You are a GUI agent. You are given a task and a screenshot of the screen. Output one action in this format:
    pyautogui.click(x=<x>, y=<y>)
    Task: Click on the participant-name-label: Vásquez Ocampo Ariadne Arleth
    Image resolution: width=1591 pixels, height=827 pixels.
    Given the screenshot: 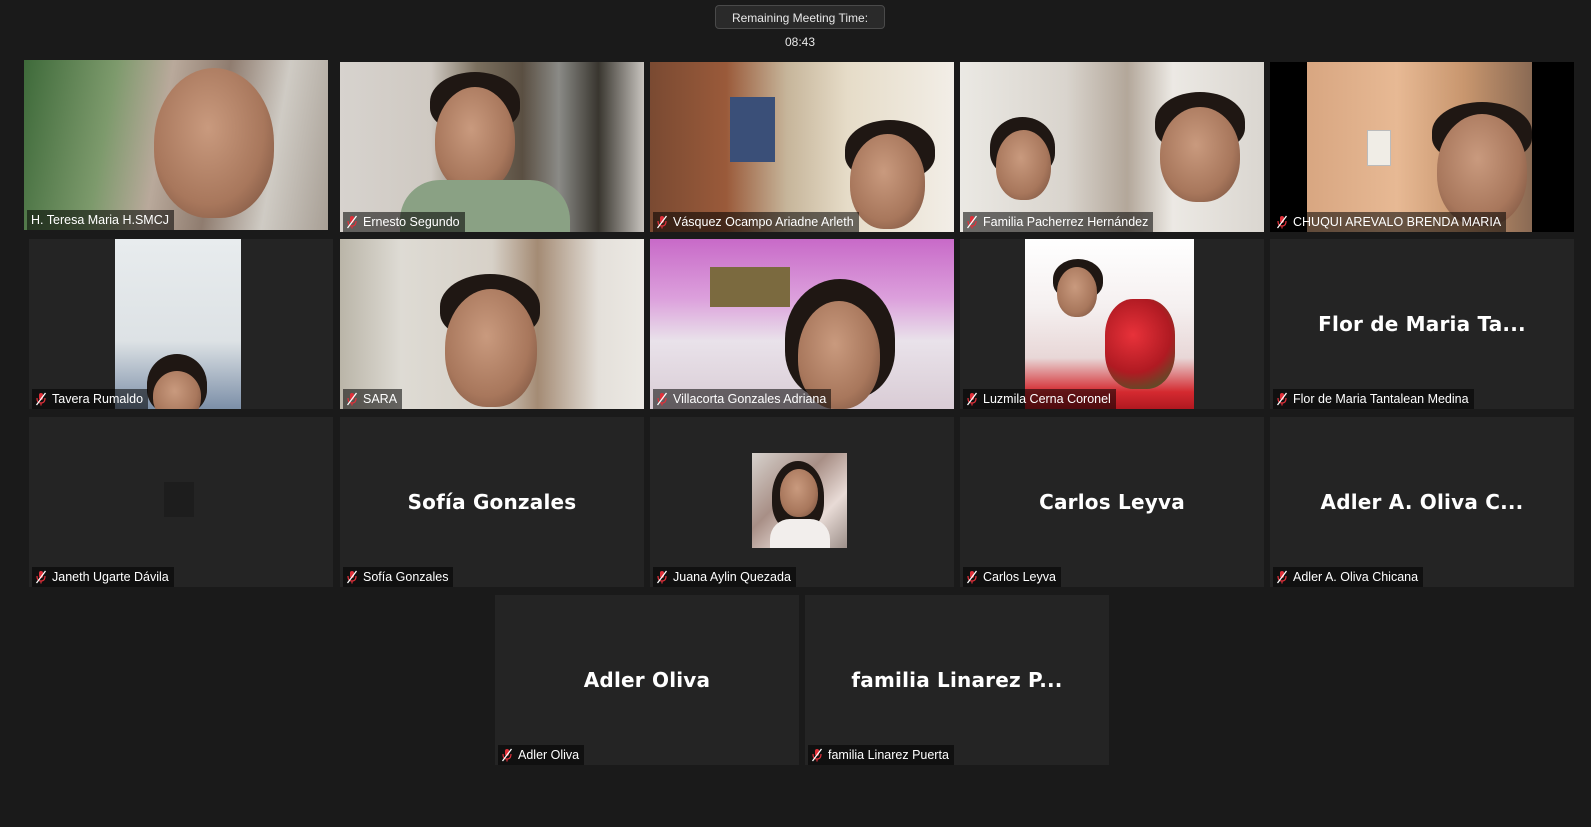 What is the action you would take?
    pyautogui.click(x=756, y=222)
    